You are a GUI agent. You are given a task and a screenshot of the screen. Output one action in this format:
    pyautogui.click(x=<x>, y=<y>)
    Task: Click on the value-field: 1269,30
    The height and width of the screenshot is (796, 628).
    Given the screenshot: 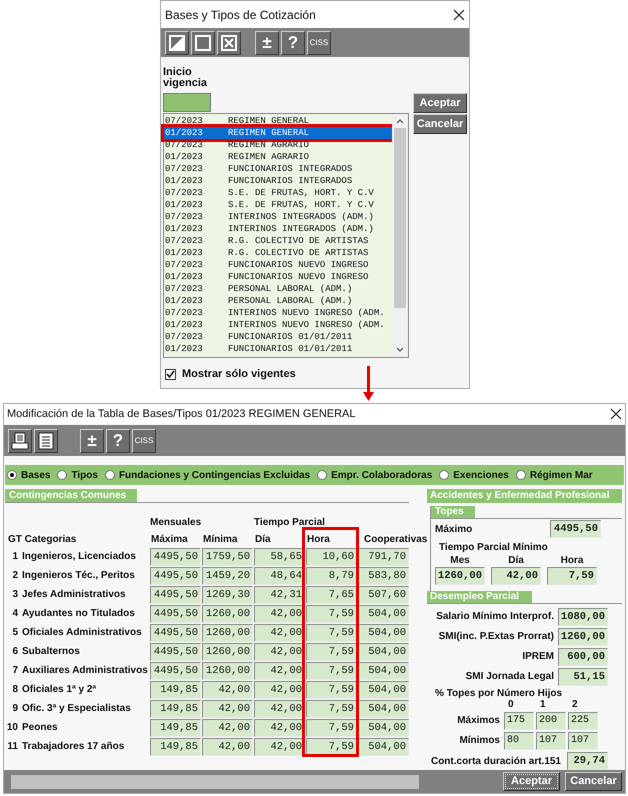 What is the action you would take?
    pyautogui.click(x=227, y=595)
    